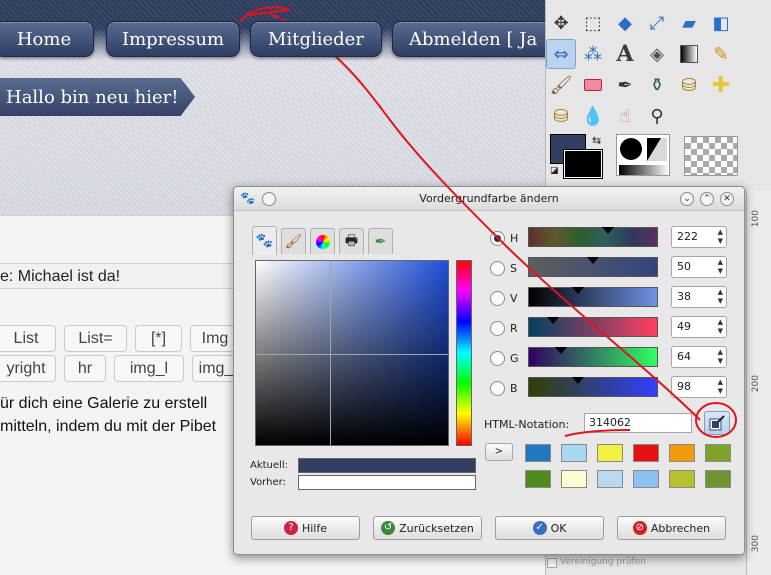 This screenshot has width=771, height=575. I want to click on saturation-spinbox: 50 ▲ ▼, so click(699, 267).